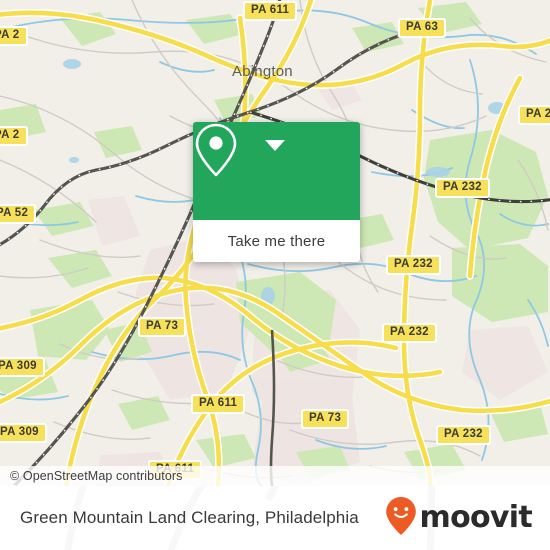 The height and width of the screenshot is (550, 550). I want to click on attribution-text: © OpenStreetMap contributors, so click(96, 476).